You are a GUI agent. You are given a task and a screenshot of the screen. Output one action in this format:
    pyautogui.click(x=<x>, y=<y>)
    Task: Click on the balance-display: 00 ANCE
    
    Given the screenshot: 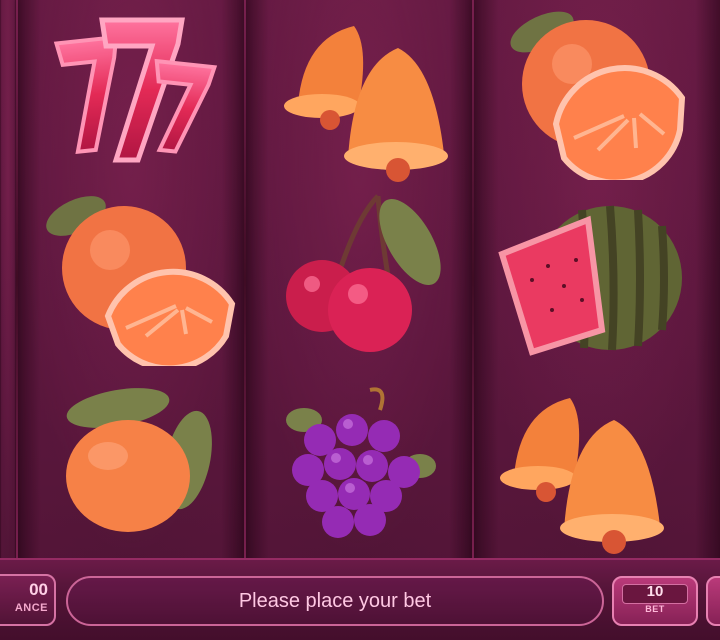 What is the action you would take?
    pyautogui.click(x=28, y=600)
    